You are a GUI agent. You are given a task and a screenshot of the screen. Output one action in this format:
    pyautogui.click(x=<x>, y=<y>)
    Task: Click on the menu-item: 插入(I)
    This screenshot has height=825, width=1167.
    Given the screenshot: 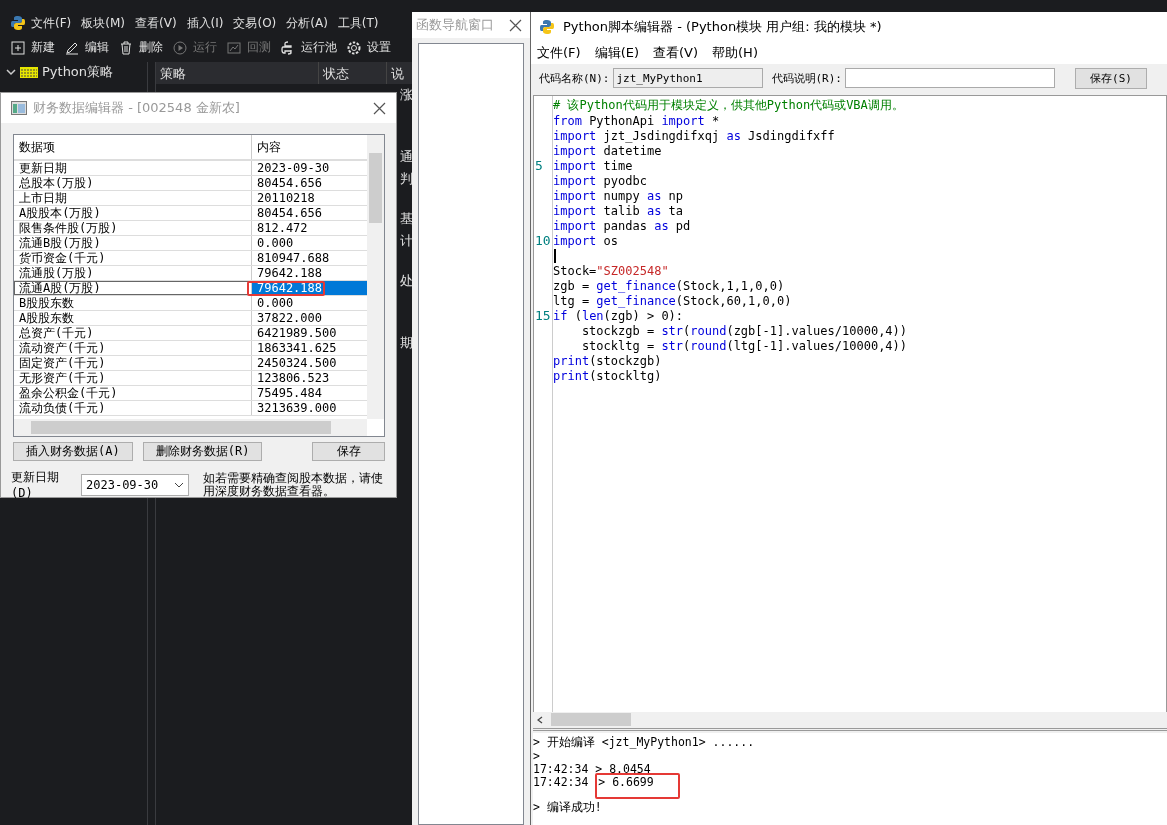 What is the action you would take?
    pyautogui.click(x=205, y=23)
    